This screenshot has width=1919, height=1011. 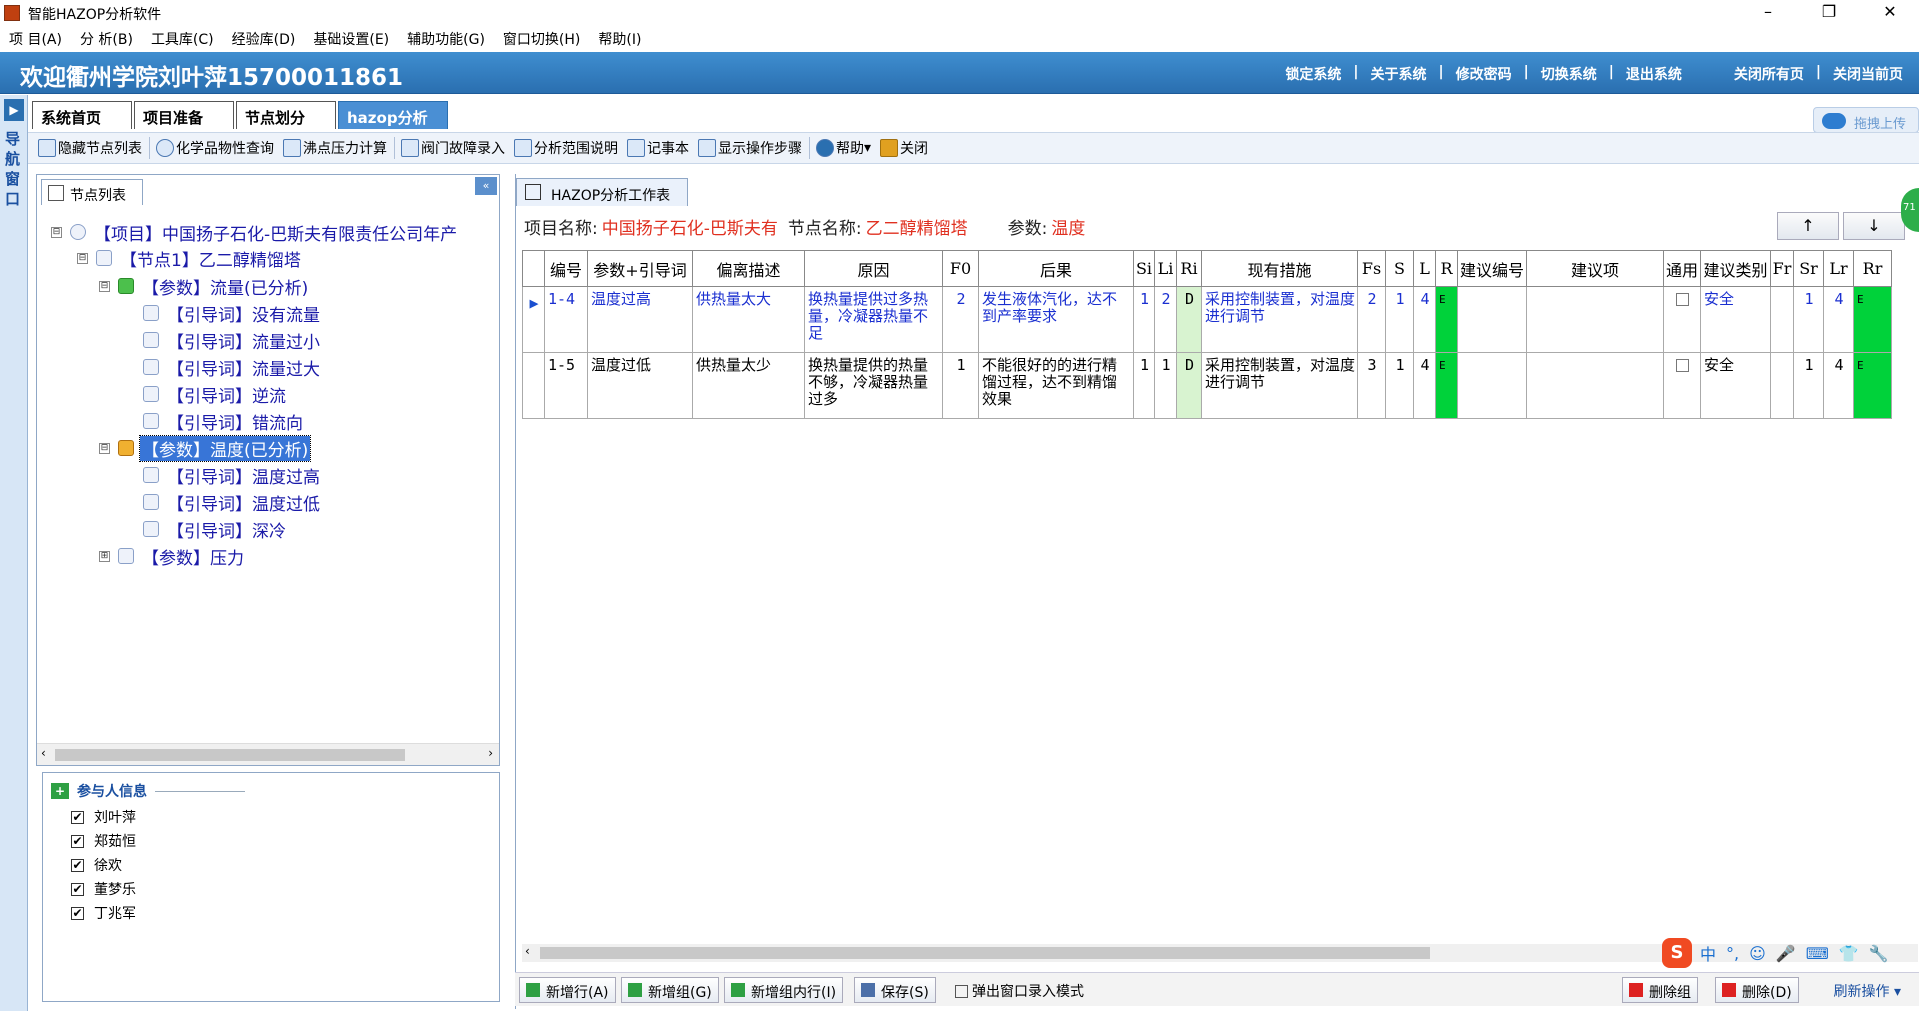 What do you see at coordinates (748, 319) in the screenshot?
I see `cell-deviation: 供热量太大` at bounding box center [748, 319].